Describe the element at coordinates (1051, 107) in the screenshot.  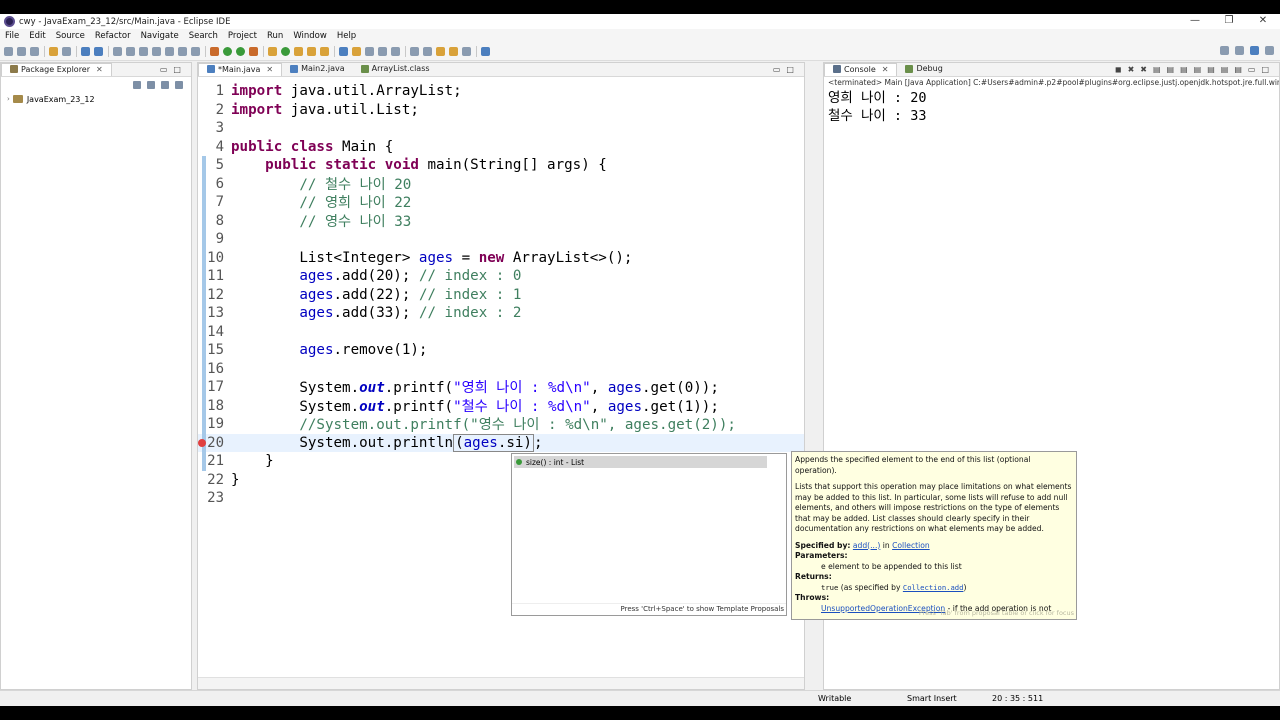
I see `console-output: 영희 나이 : 20 철수 나이 : 33` at that location.